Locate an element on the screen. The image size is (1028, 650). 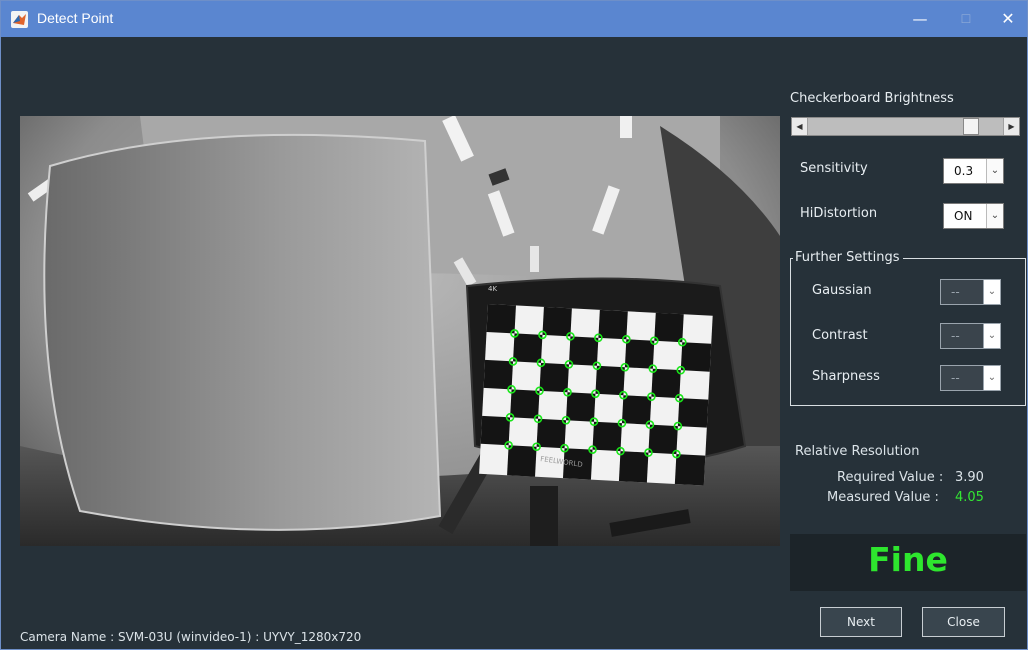
sharpness-label: Sharpness is located at coordinates (846, 376).